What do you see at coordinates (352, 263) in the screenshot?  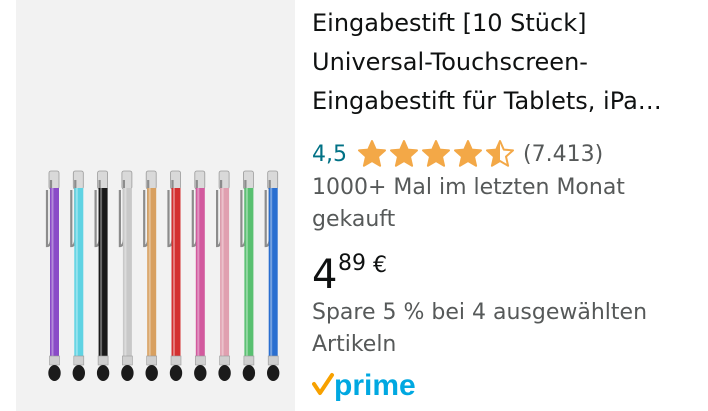 I see `price-fraction: 89` at bounding box center [352, 263].